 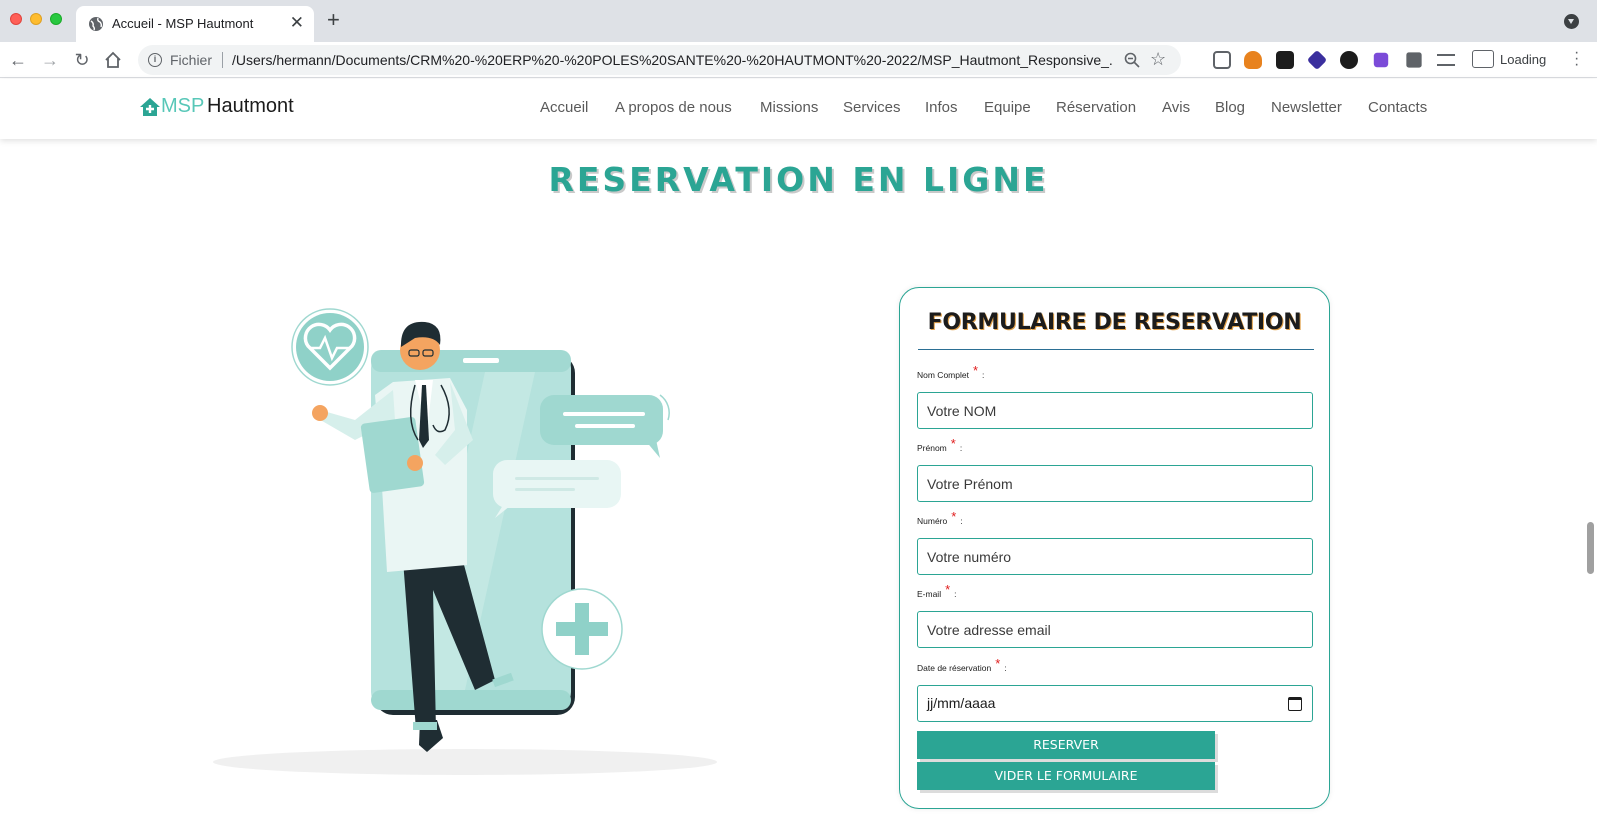 What do you see at coordinates (1115, 556) in the screenshot?
I see `numero-input` at bounding box center [1115, 556].